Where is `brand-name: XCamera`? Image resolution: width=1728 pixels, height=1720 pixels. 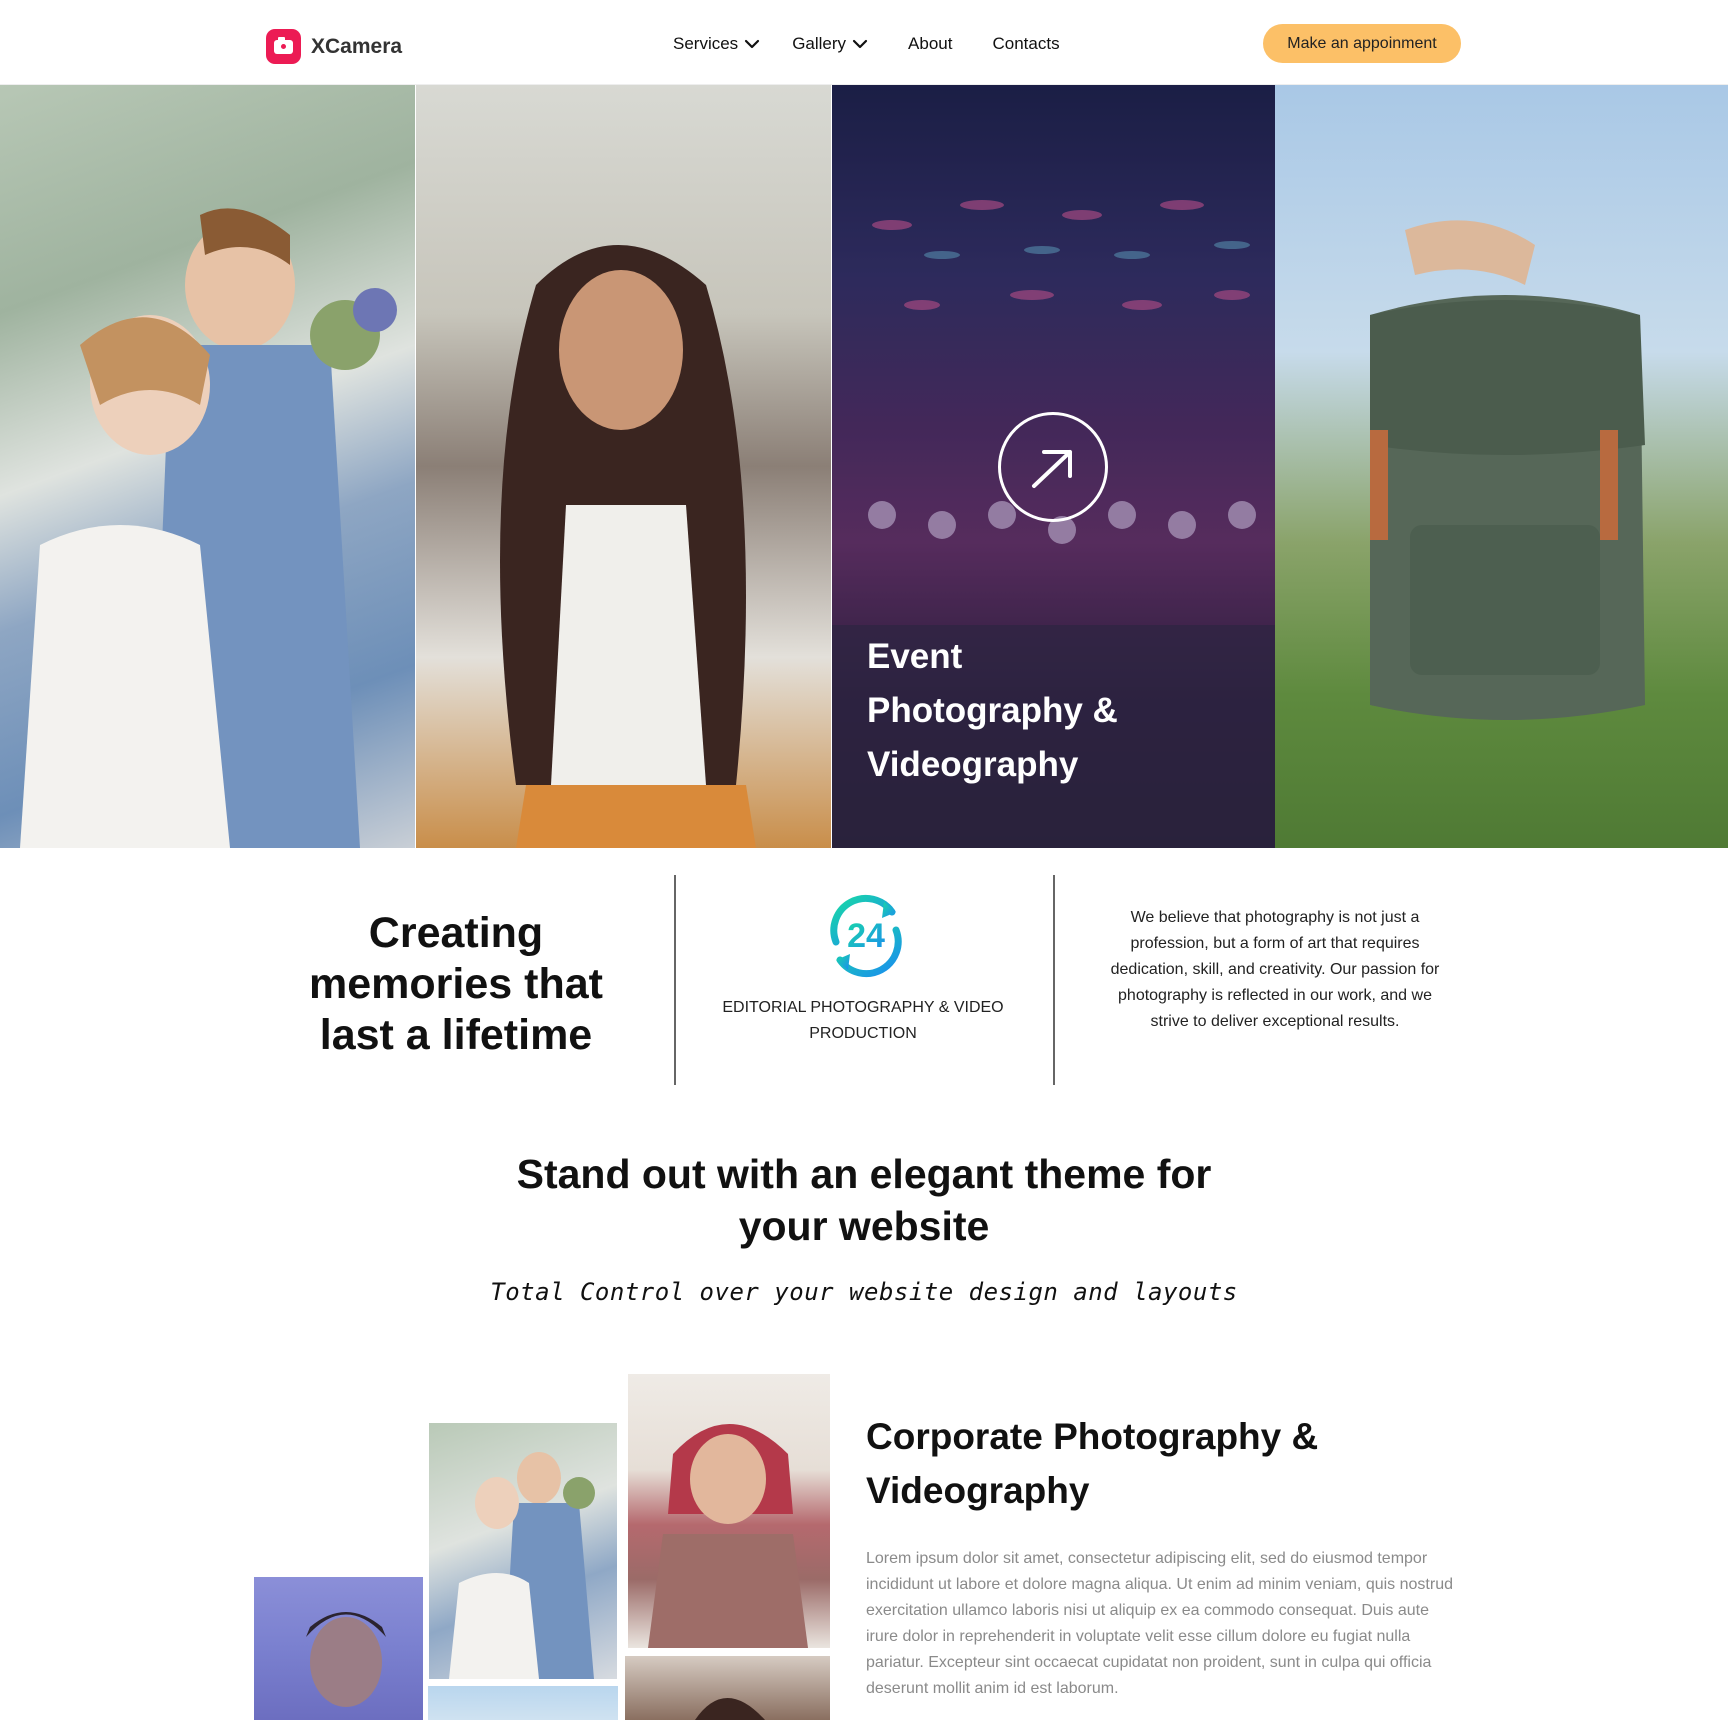 brand-name: XCamera is located at coordinates (357, 46).